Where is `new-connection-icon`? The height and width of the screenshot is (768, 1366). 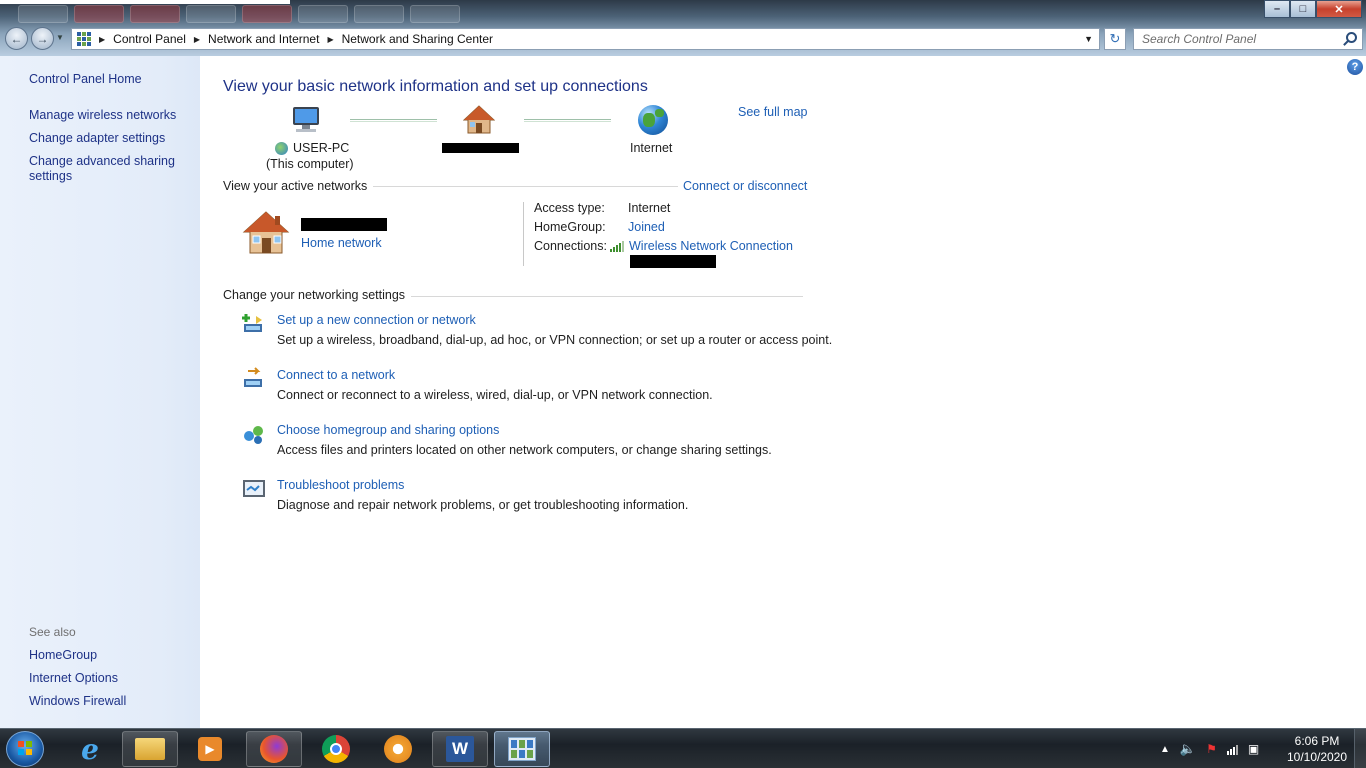 new-connection-icon is located at coordinates (254, 324).